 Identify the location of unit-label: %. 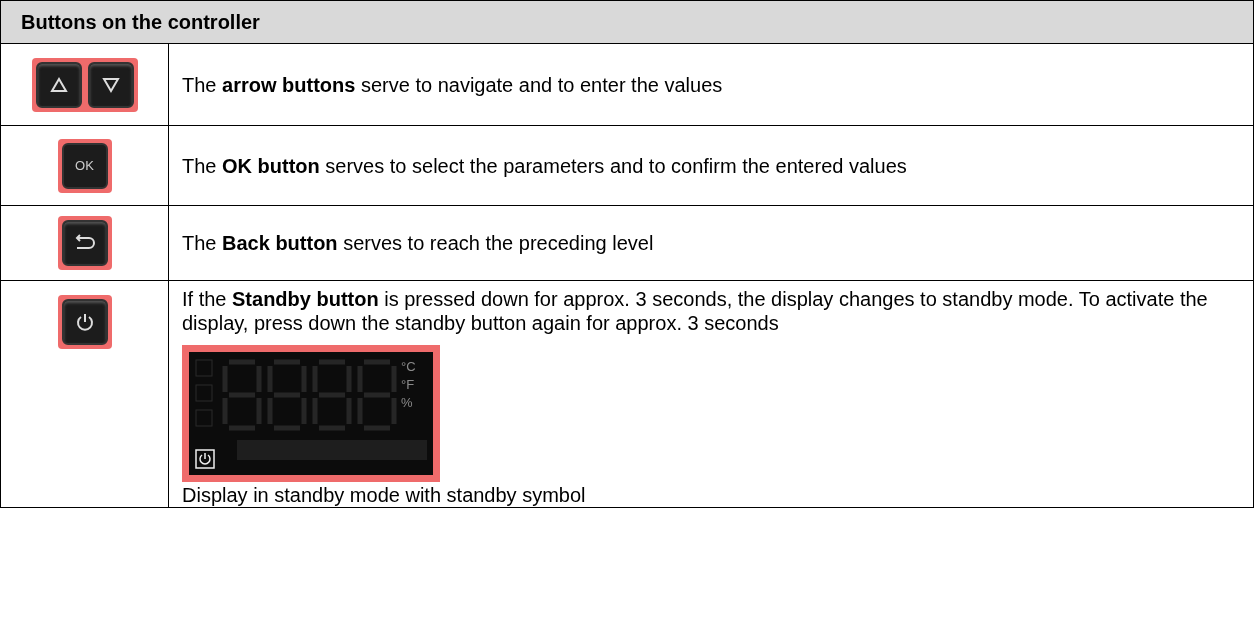
(407, 403).